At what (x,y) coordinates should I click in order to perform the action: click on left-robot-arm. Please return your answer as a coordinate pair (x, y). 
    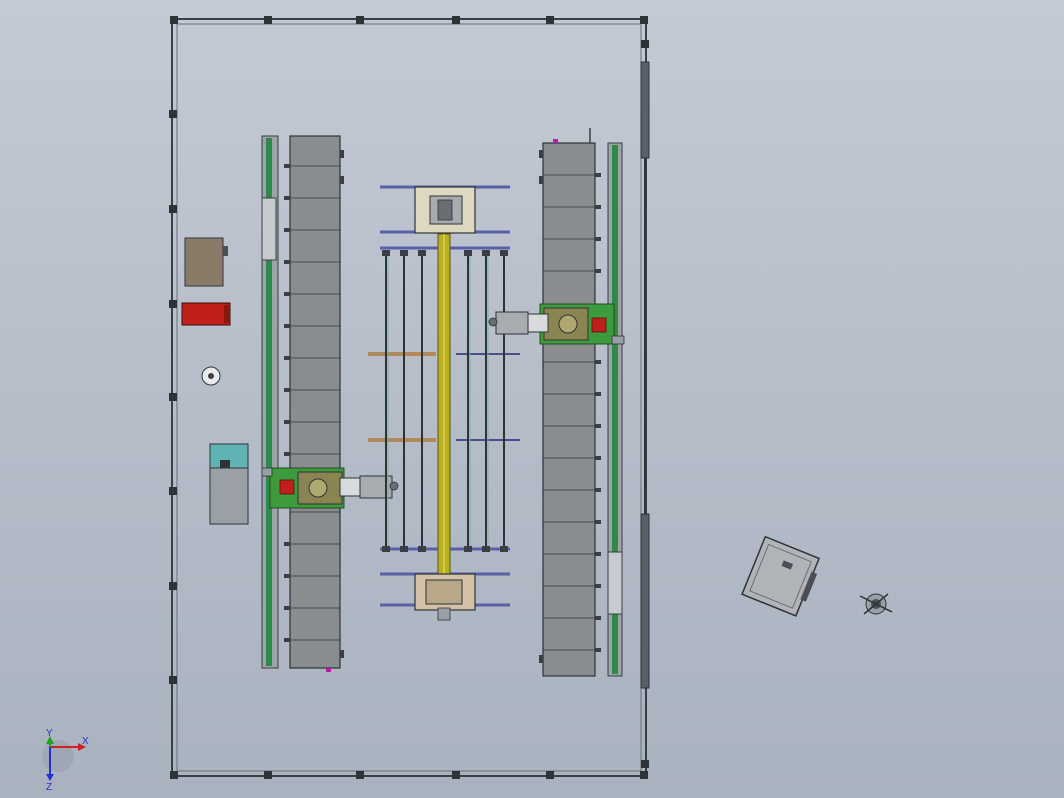
    Looking at the image, I should click on (351, 487).